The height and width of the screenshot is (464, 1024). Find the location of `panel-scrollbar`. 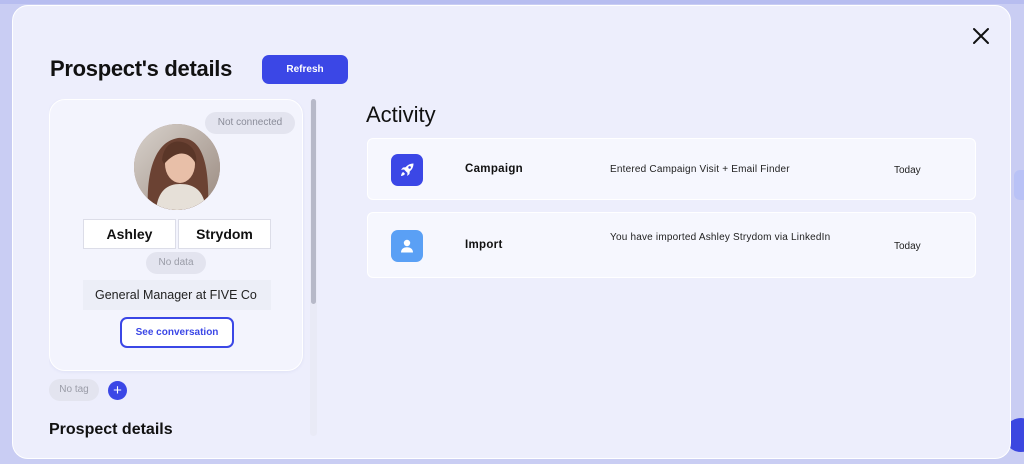

panel-scrollbar is located at coordinates (313, 267).